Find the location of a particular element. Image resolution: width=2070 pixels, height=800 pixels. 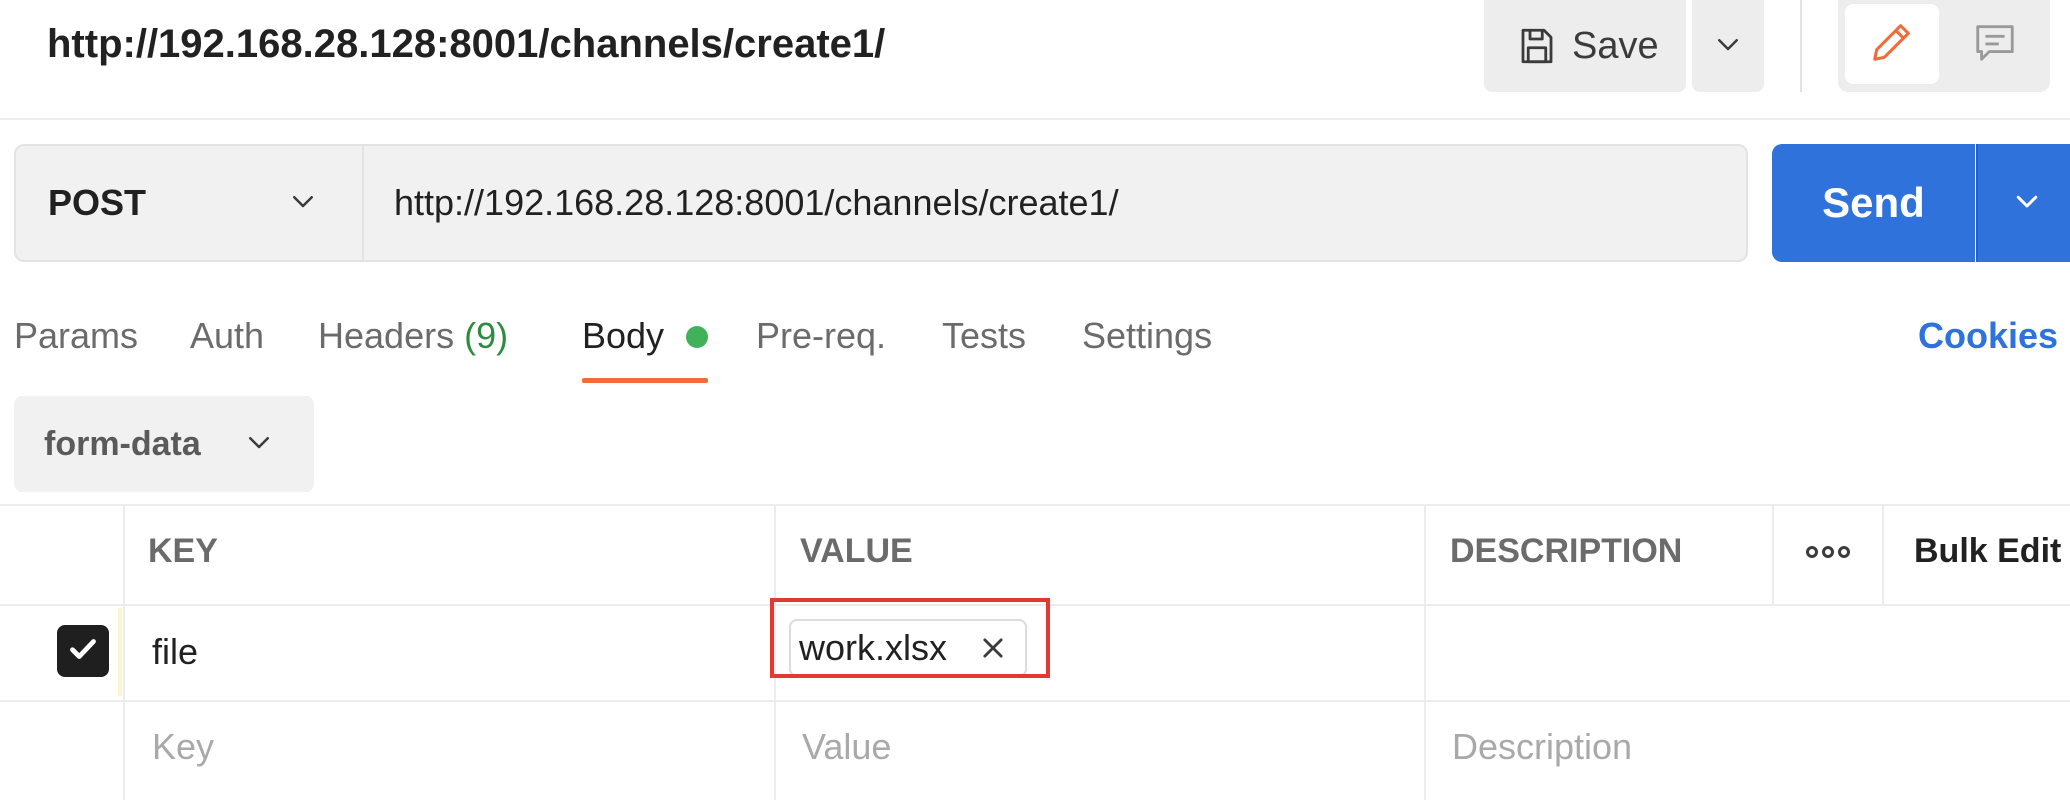

tab-headers: Headers (9) is located at coordinates (413, 336).